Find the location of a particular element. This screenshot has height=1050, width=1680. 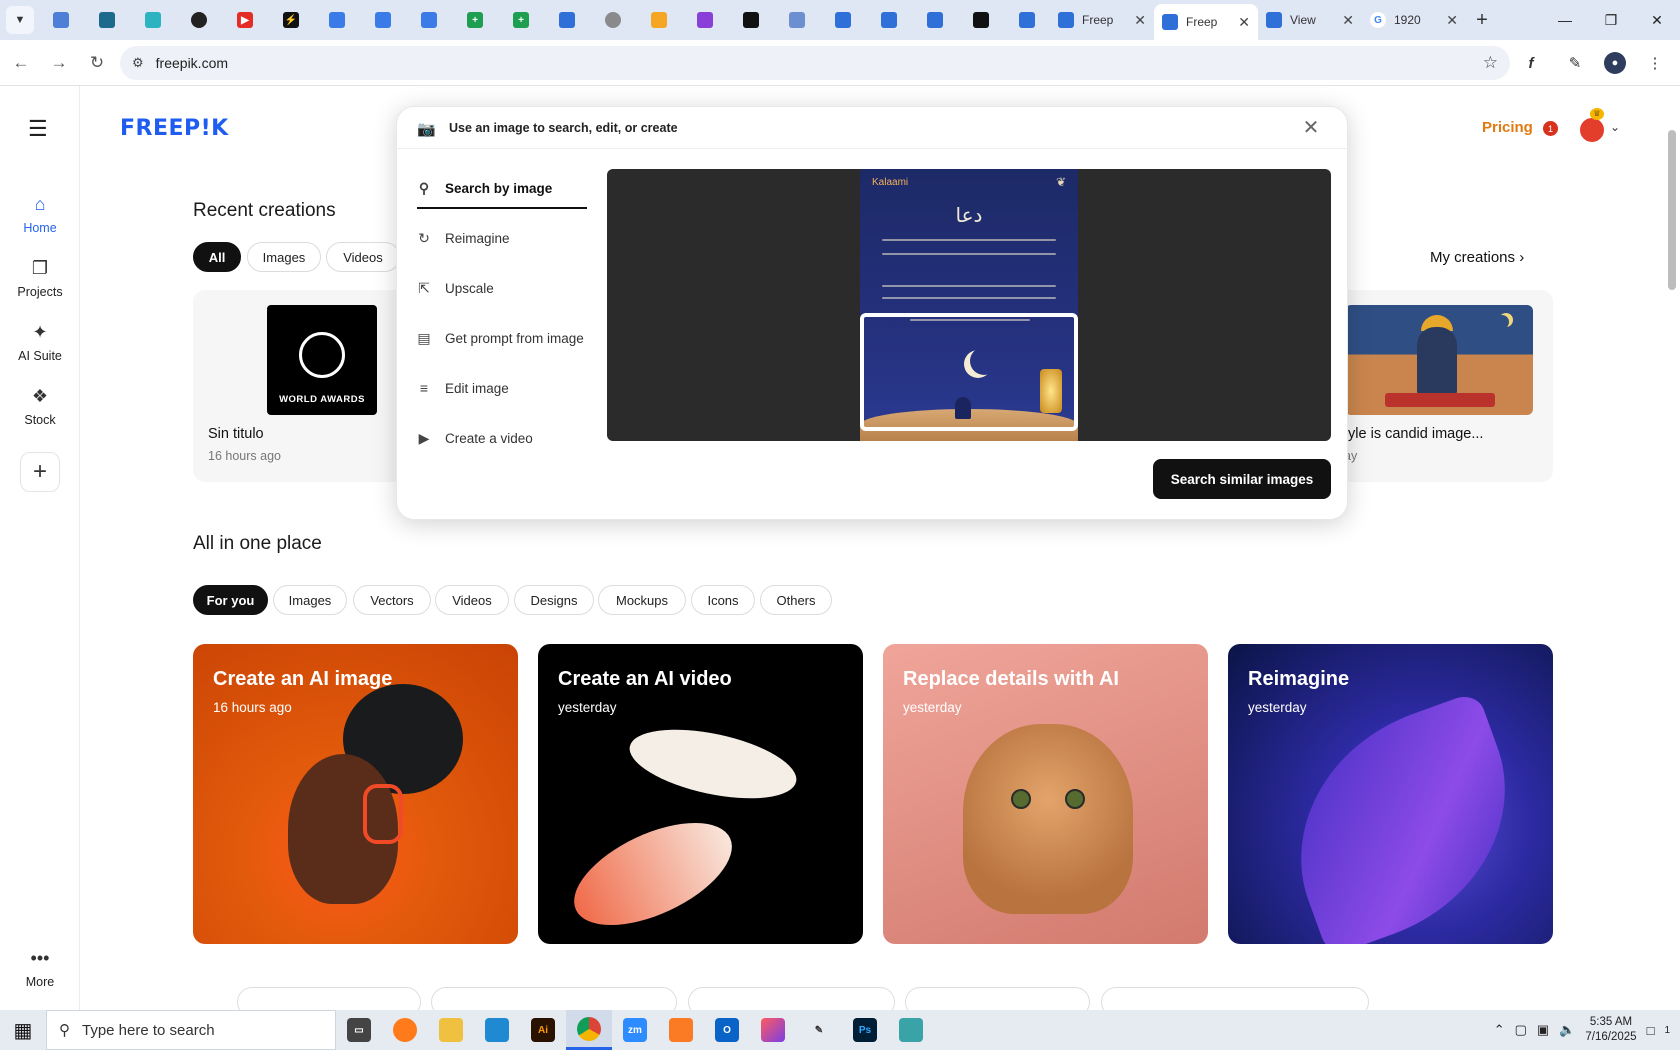

illustrator-icon: Ai is located at coordinates (543, 1030).